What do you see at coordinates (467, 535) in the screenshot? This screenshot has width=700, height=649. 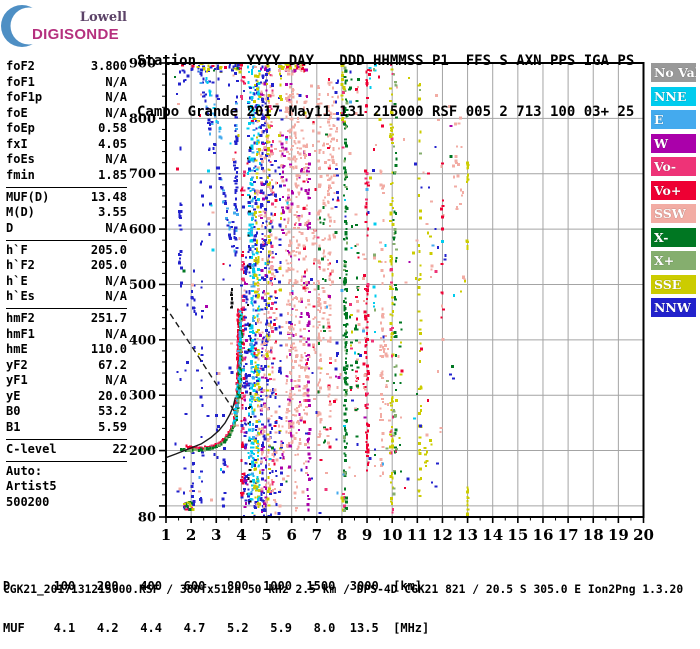 I see `axis-tick-label: 13` at bounding box center [467, 535].